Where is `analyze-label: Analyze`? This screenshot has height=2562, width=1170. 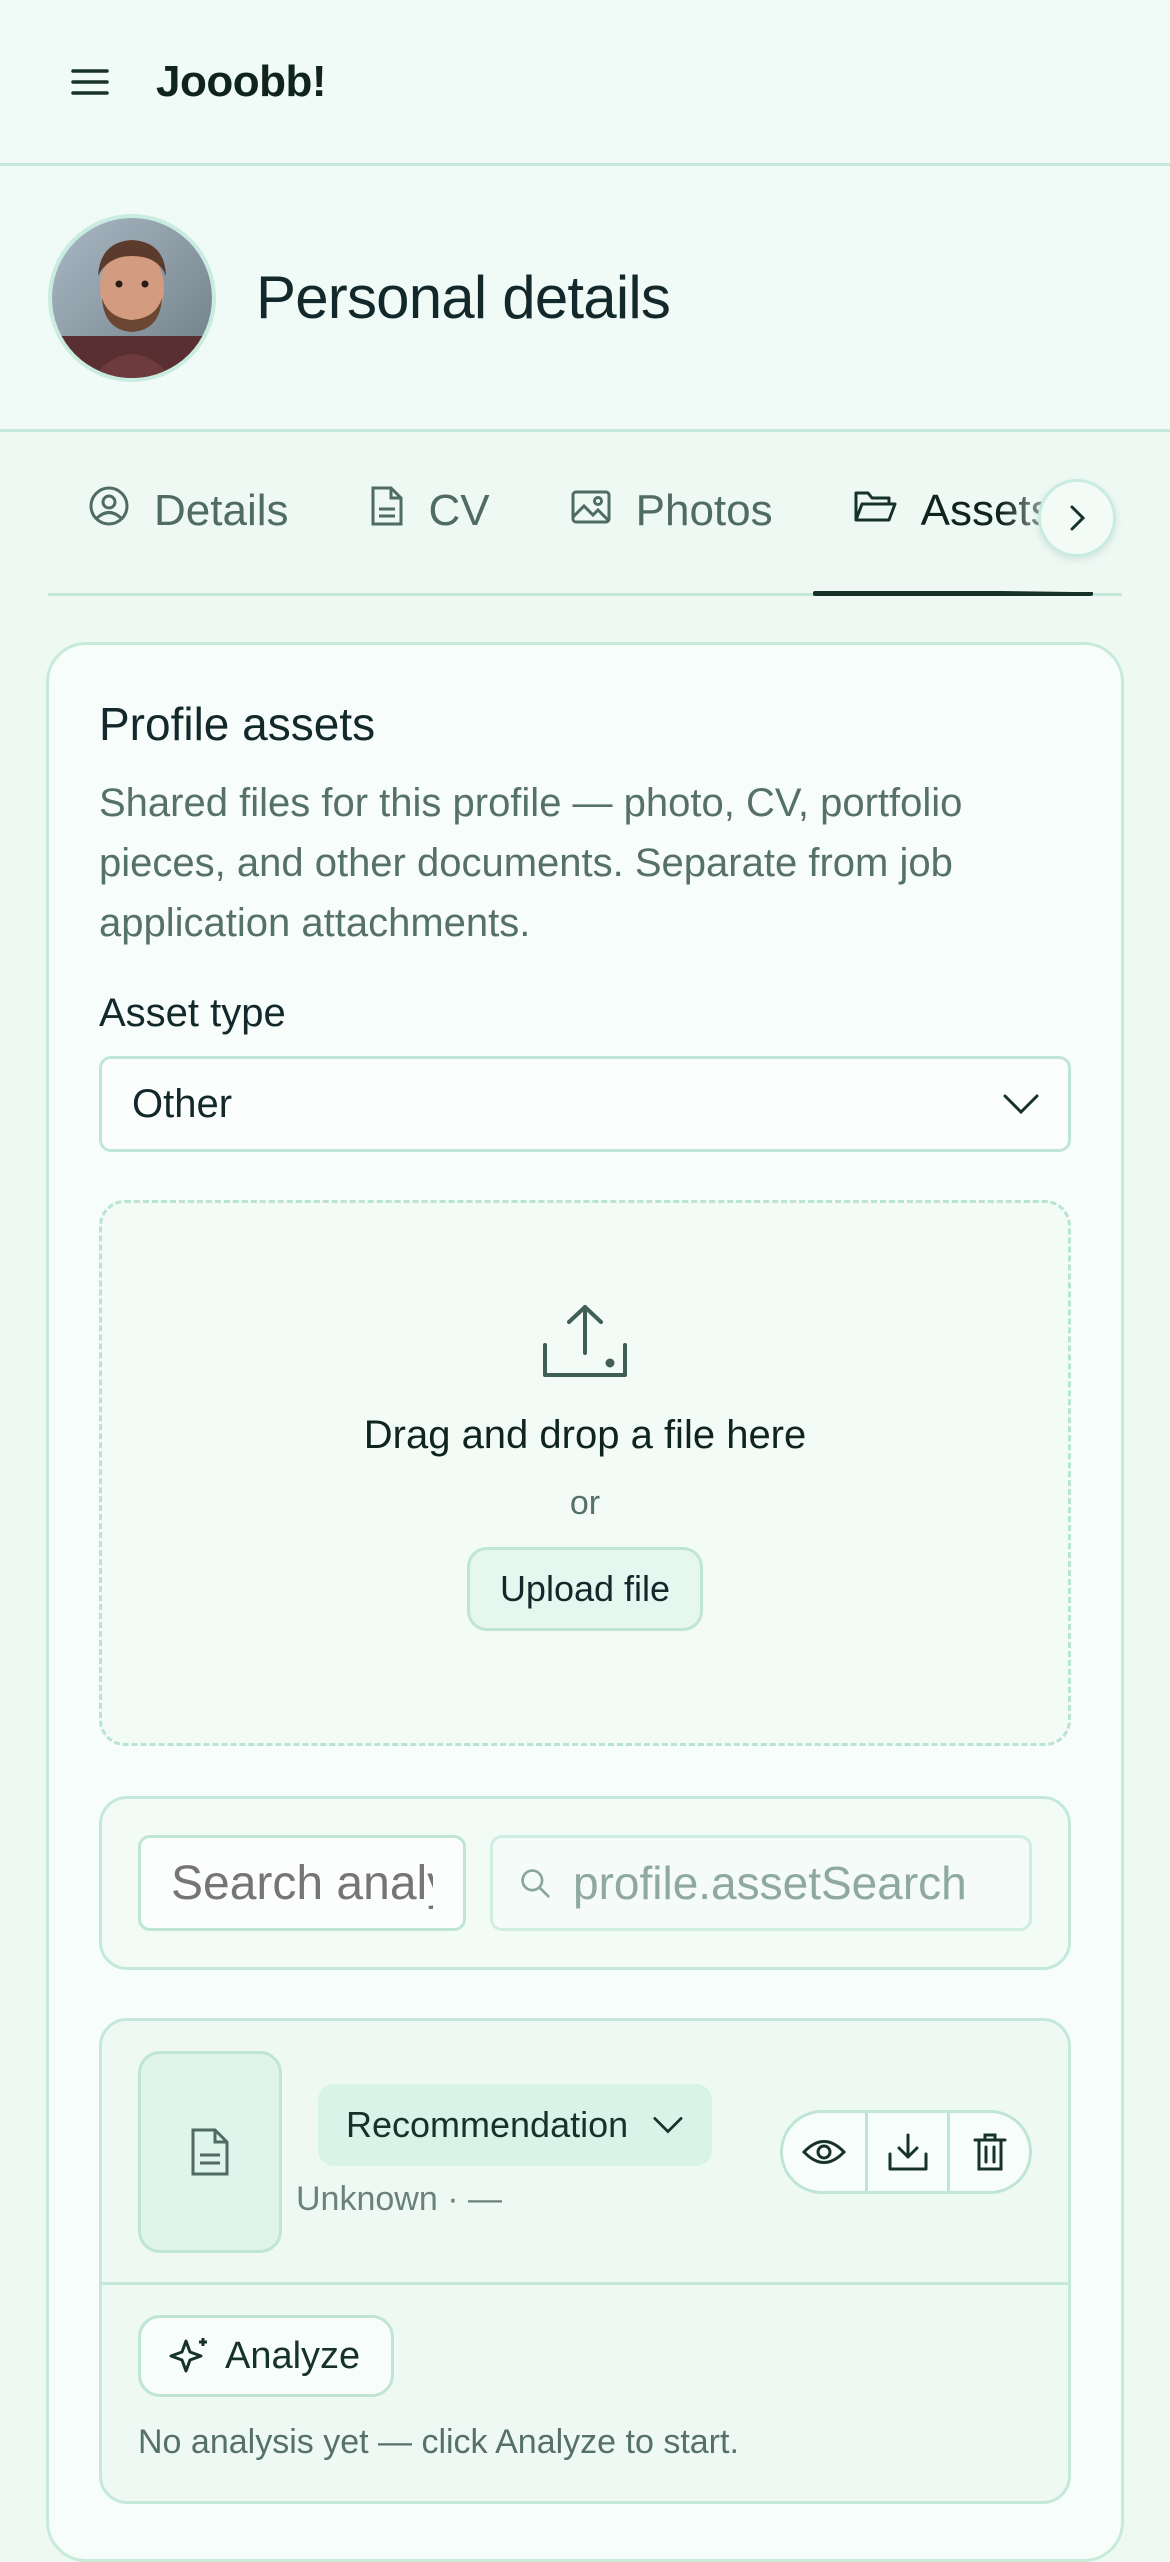
analyze-label: Analyze is located at coordinates (293, 2355).